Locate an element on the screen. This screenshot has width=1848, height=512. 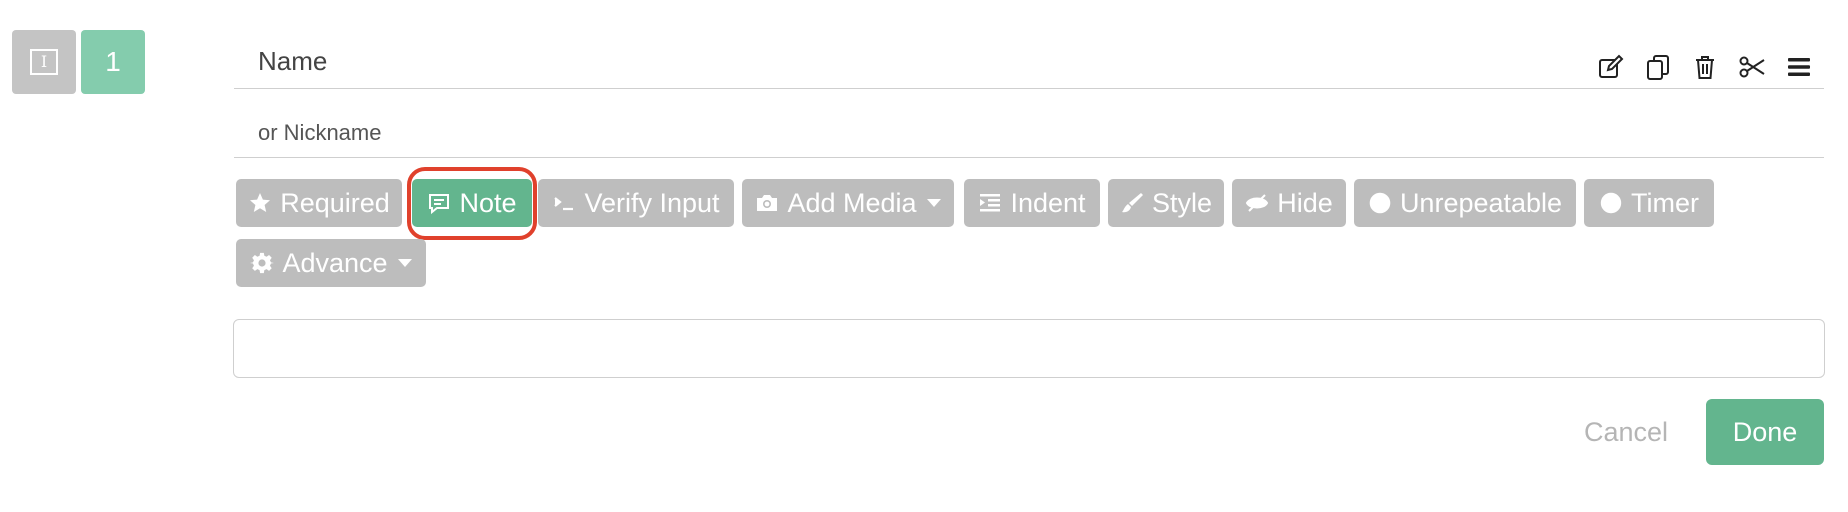
done-button: Done is located at coordinates (1765, 432).